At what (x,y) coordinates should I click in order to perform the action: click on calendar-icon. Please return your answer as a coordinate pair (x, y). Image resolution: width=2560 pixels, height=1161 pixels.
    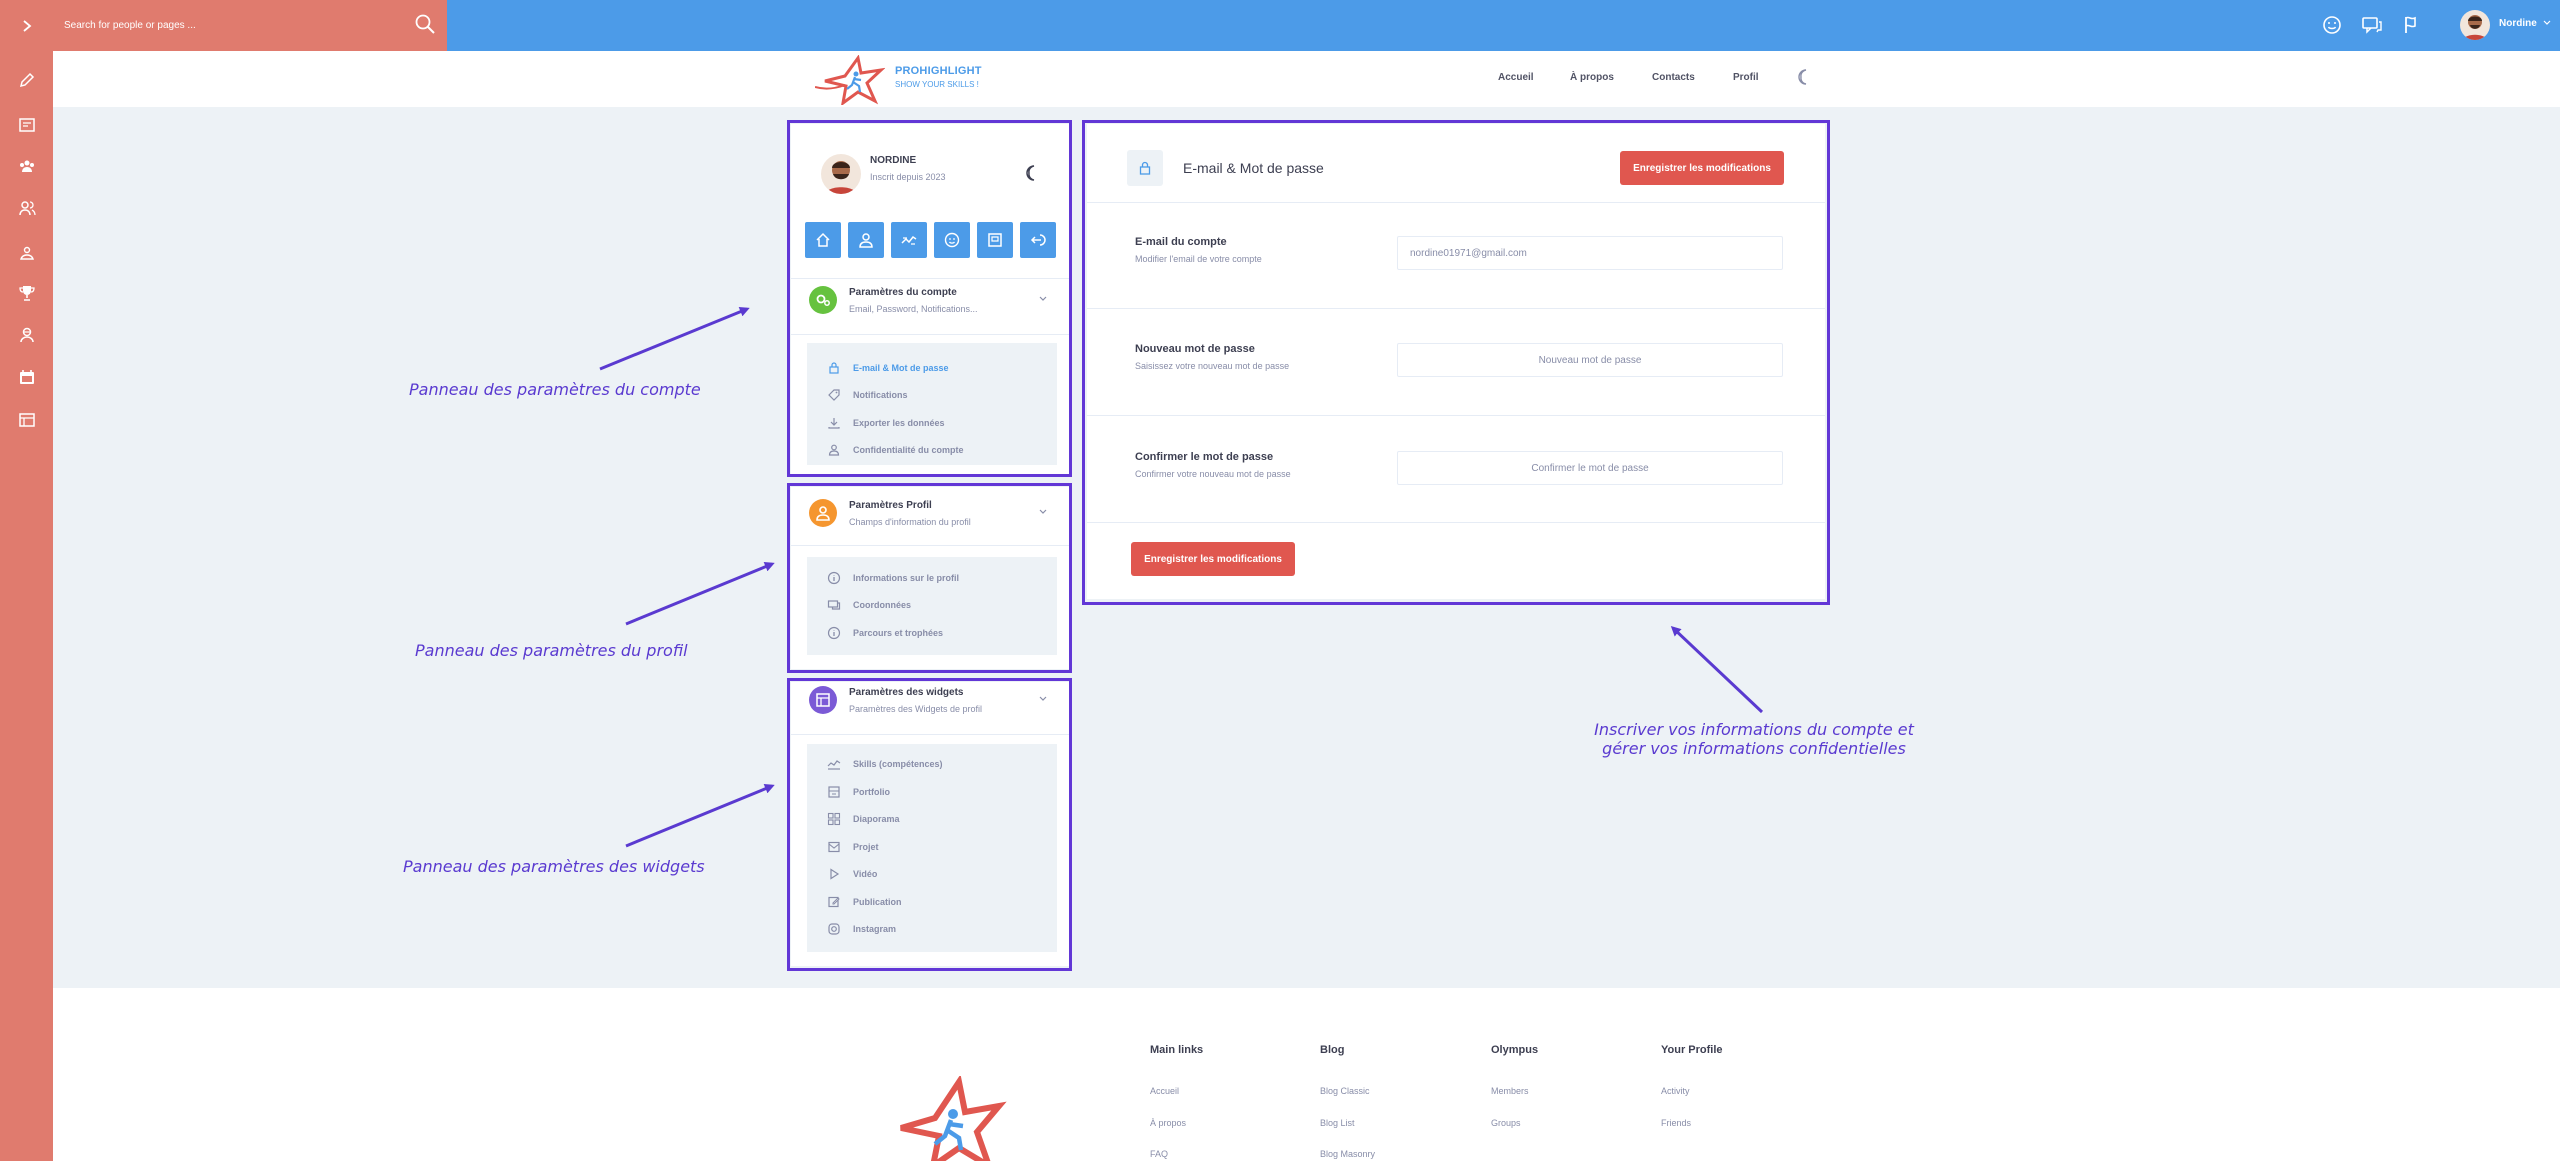
    Looking at the image, I should click on (27, 377).